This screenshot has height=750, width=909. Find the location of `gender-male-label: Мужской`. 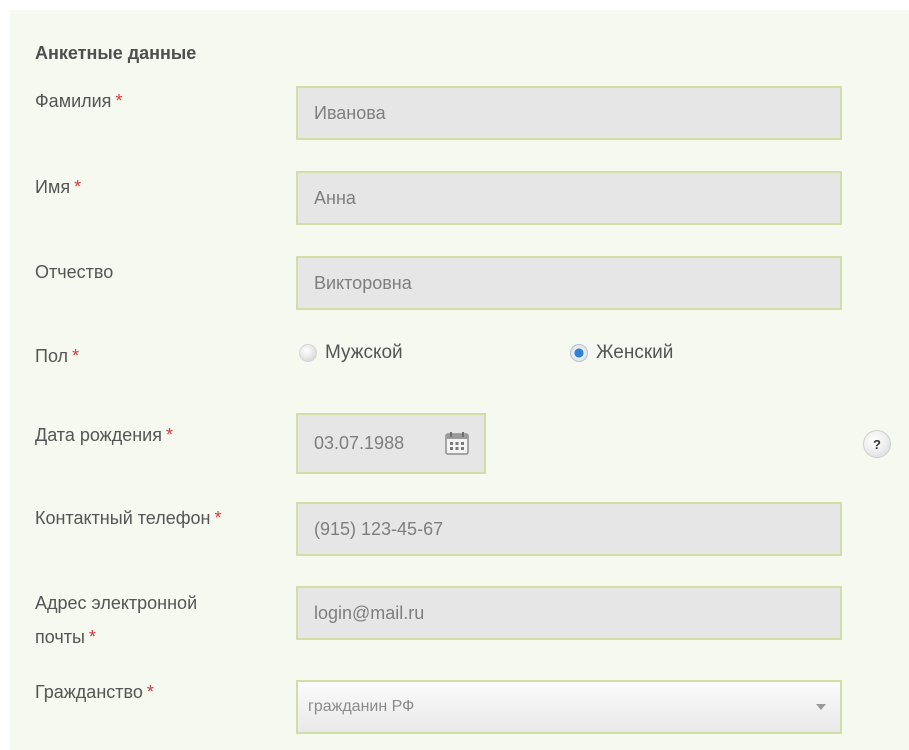

gender-male-label: Мужской is located at coordinates (364, 352).